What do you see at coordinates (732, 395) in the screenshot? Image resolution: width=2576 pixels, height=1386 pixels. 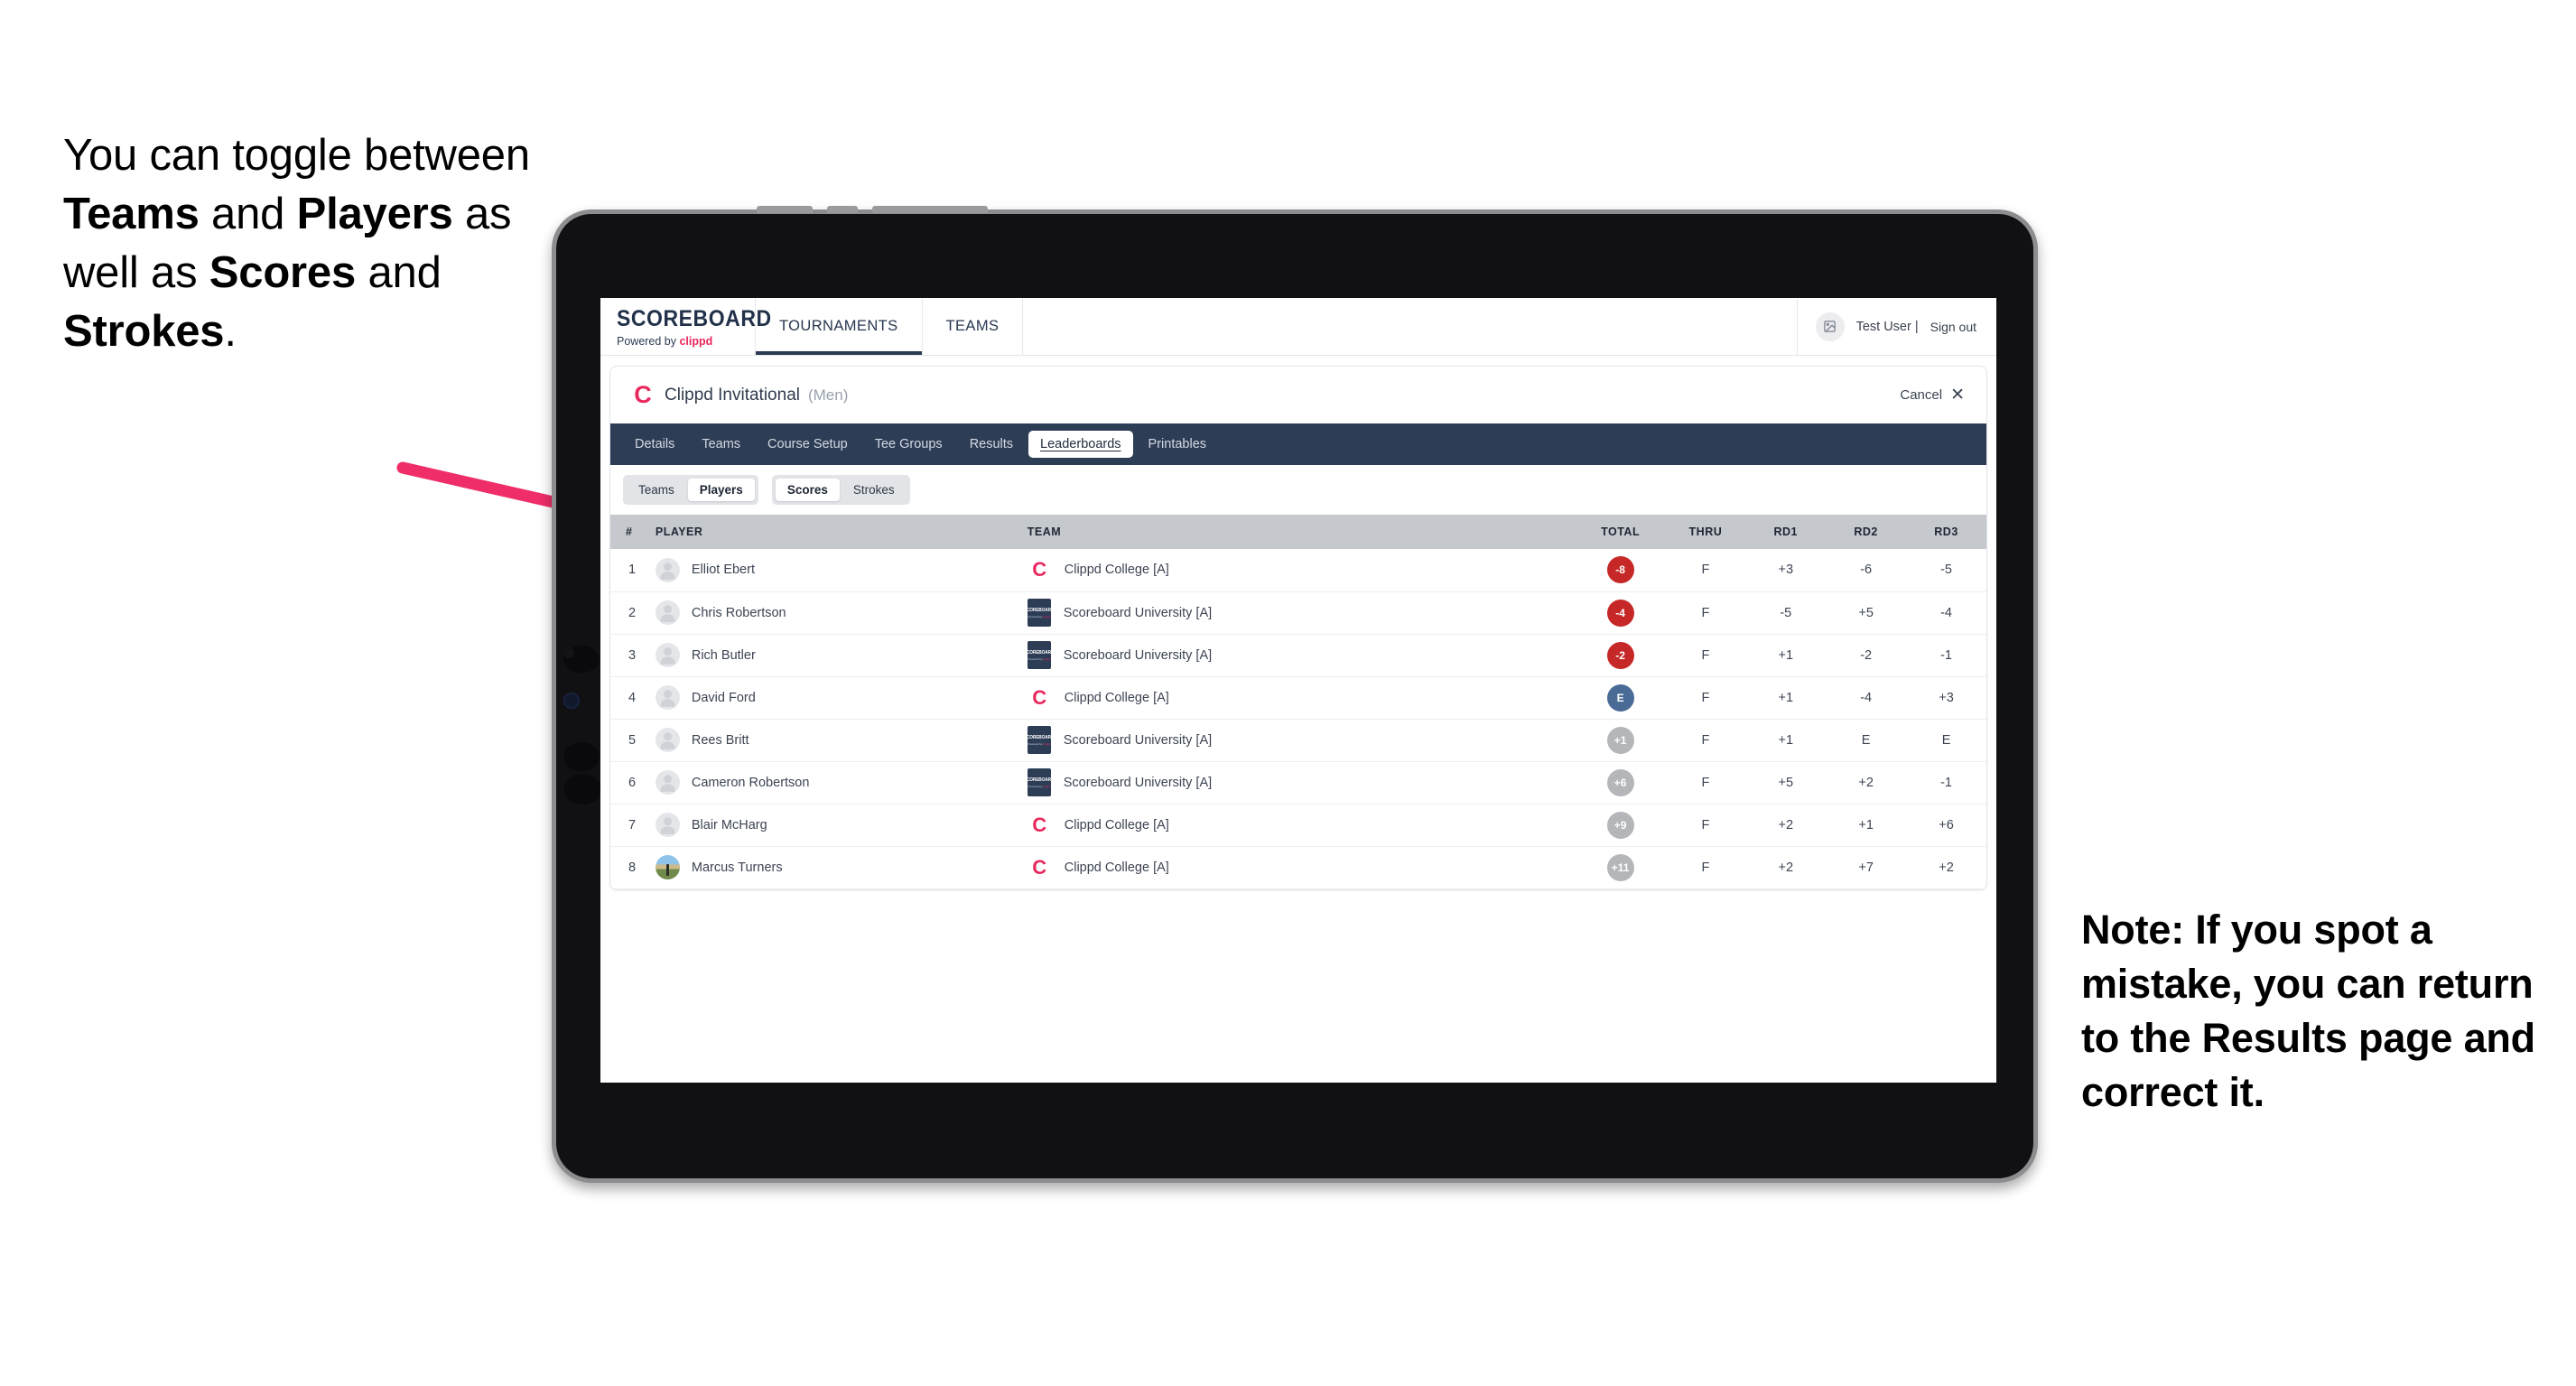 I see `tournament-title: Clippd Invitational` at bounding box center [732, 395].